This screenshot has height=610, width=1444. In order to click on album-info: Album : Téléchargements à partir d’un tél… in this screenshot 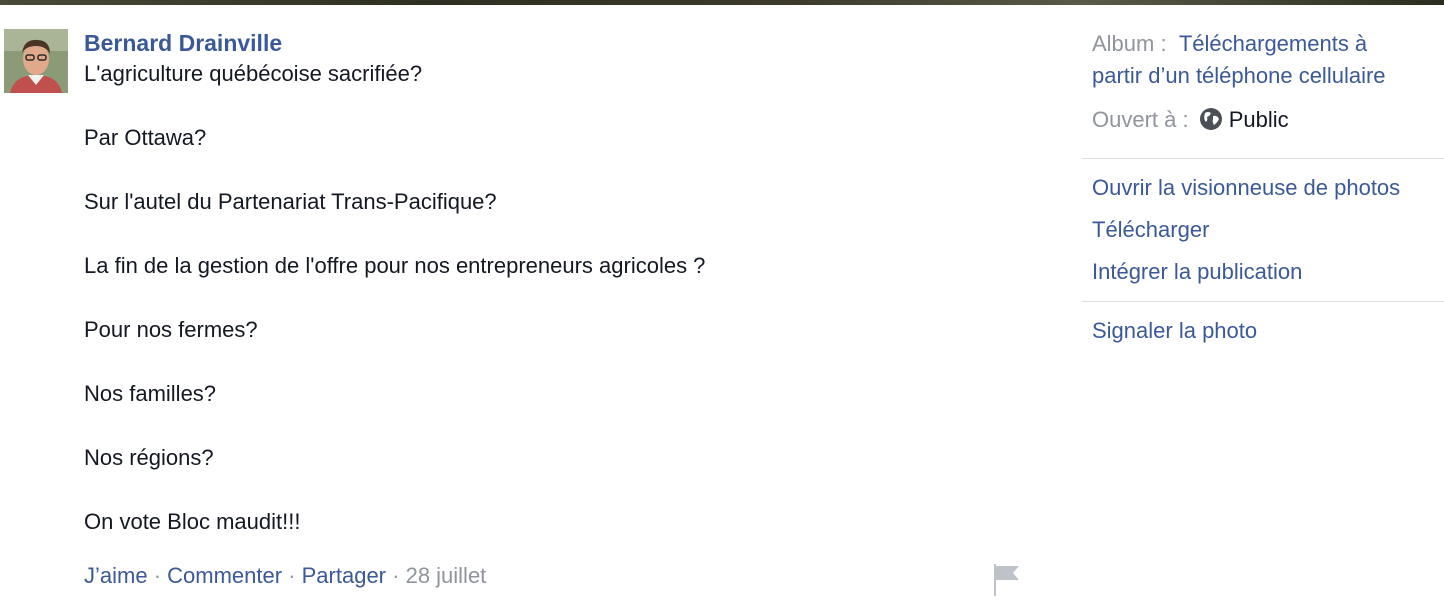, I will do `click(1263, 60)`.